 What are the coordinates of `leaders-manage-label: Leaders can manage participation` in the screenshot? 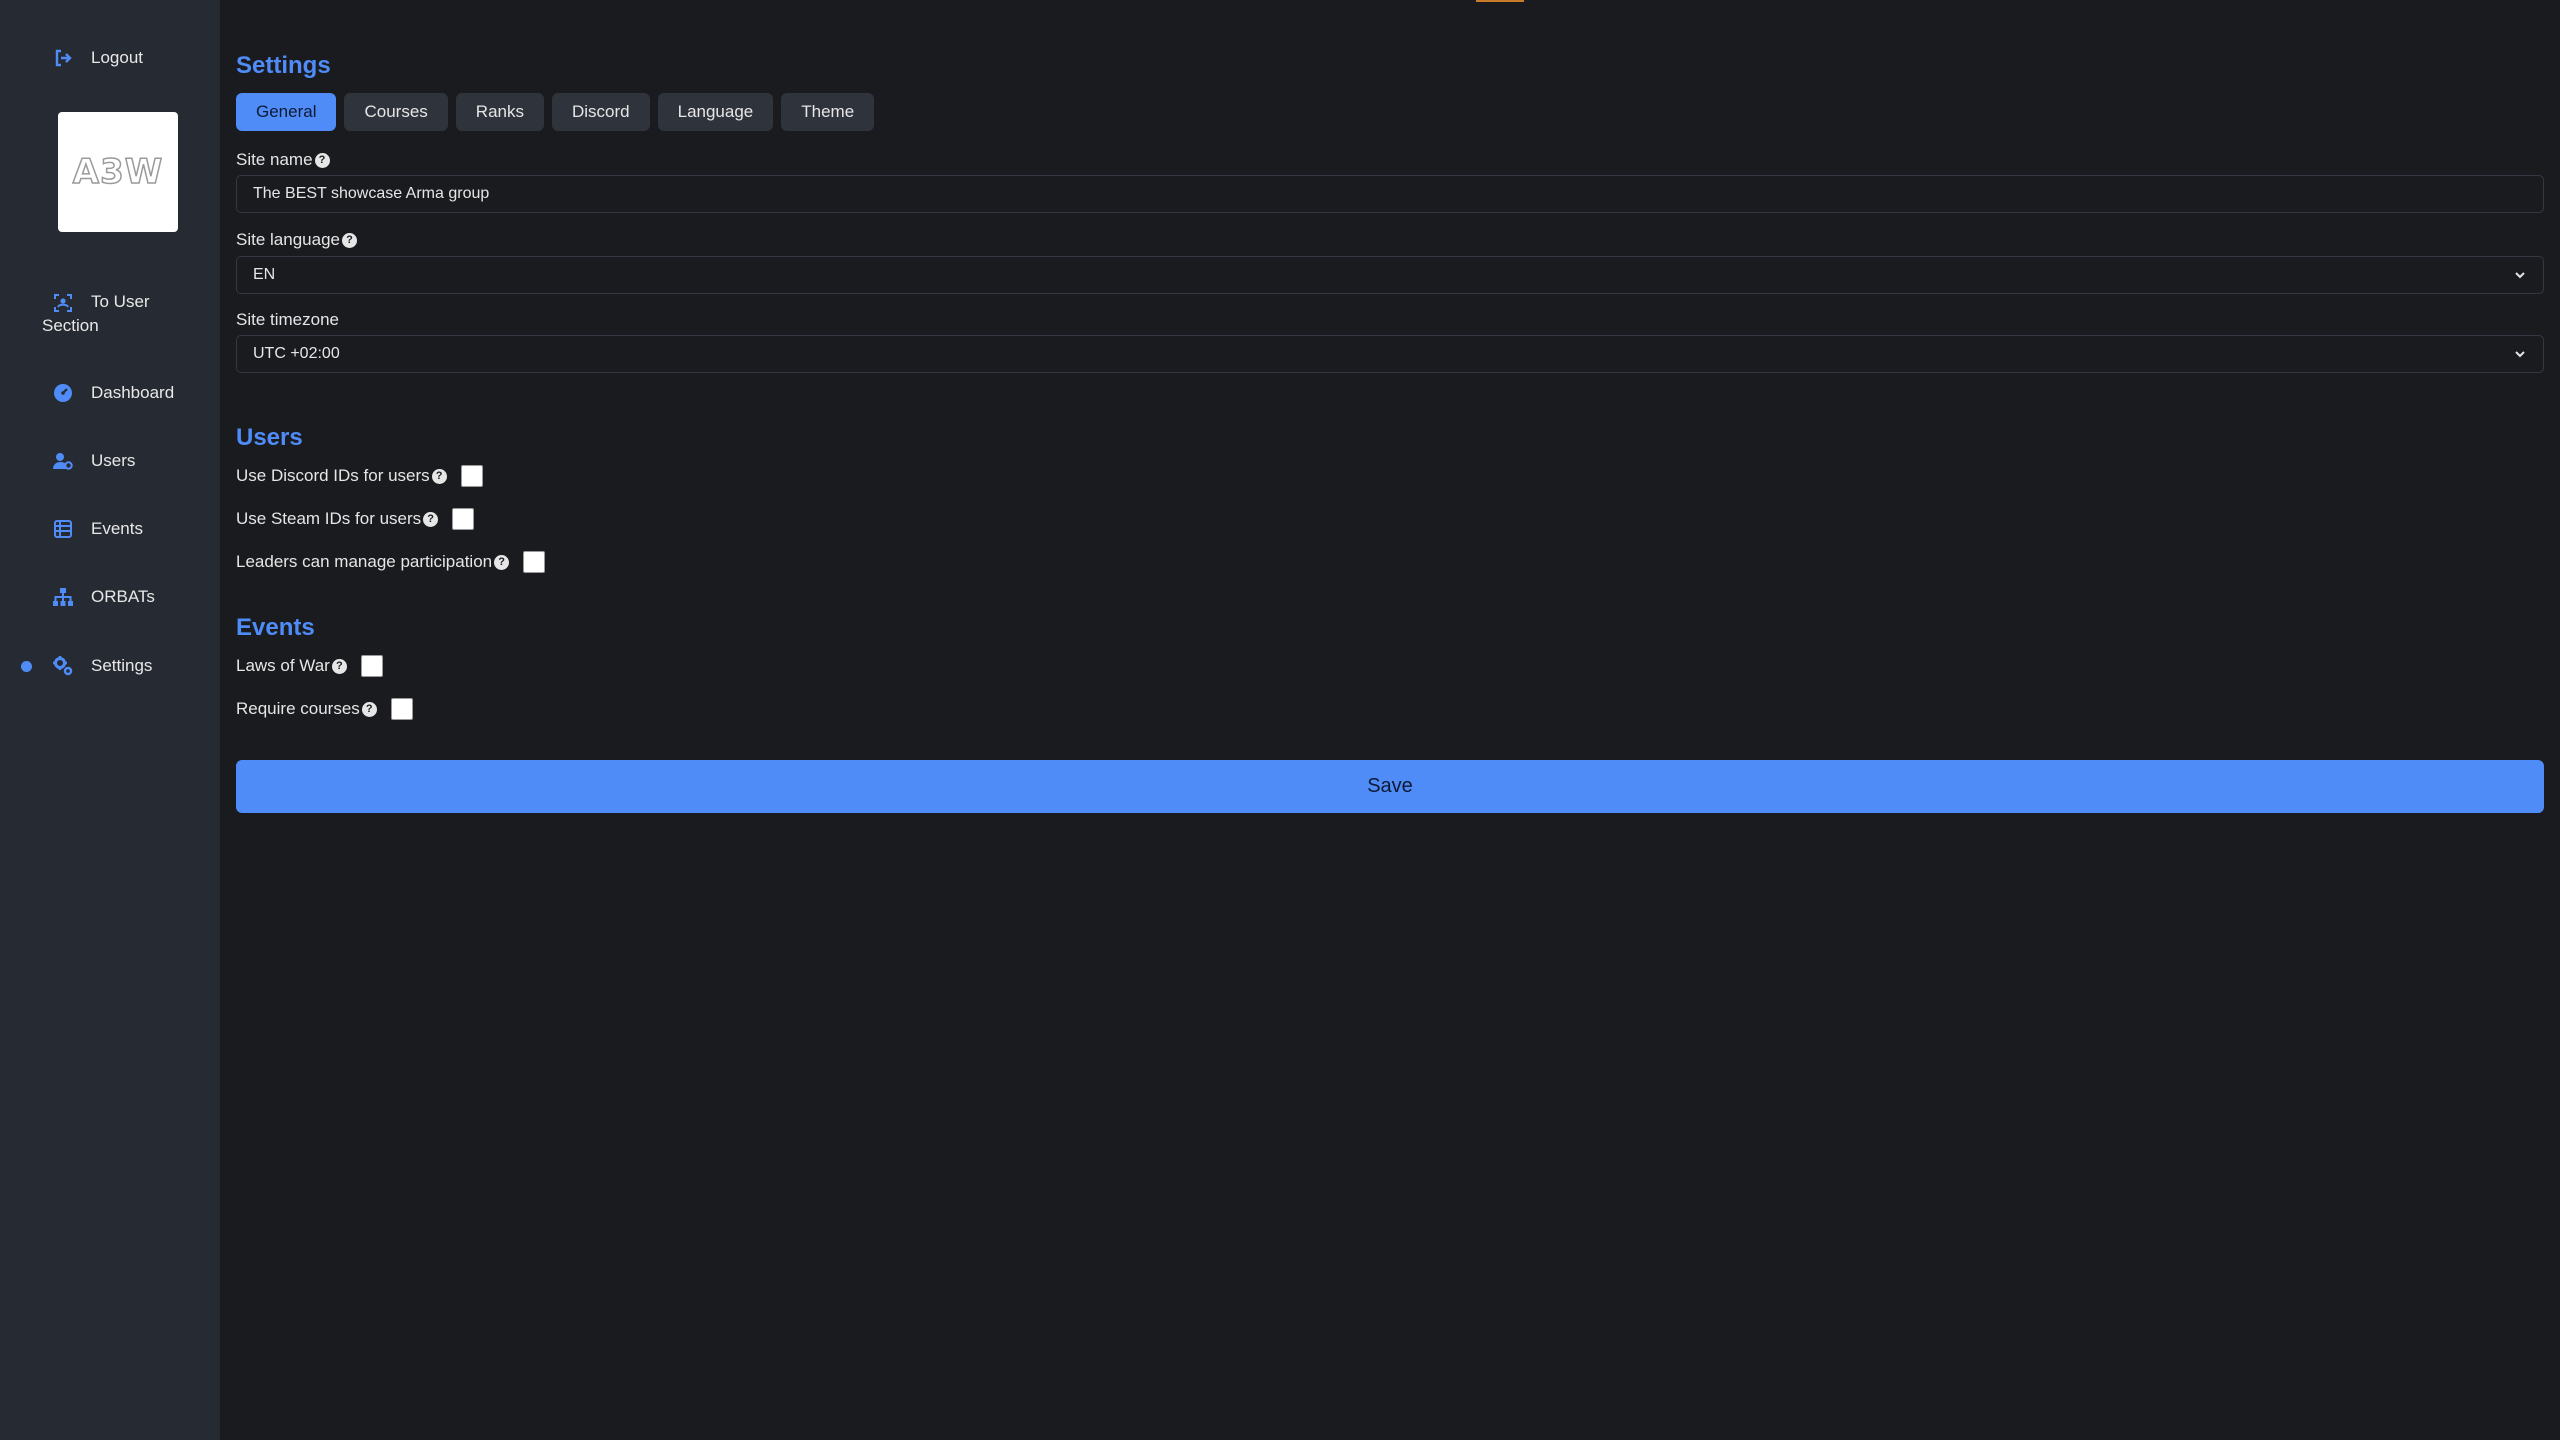 It's located at (364, 561).